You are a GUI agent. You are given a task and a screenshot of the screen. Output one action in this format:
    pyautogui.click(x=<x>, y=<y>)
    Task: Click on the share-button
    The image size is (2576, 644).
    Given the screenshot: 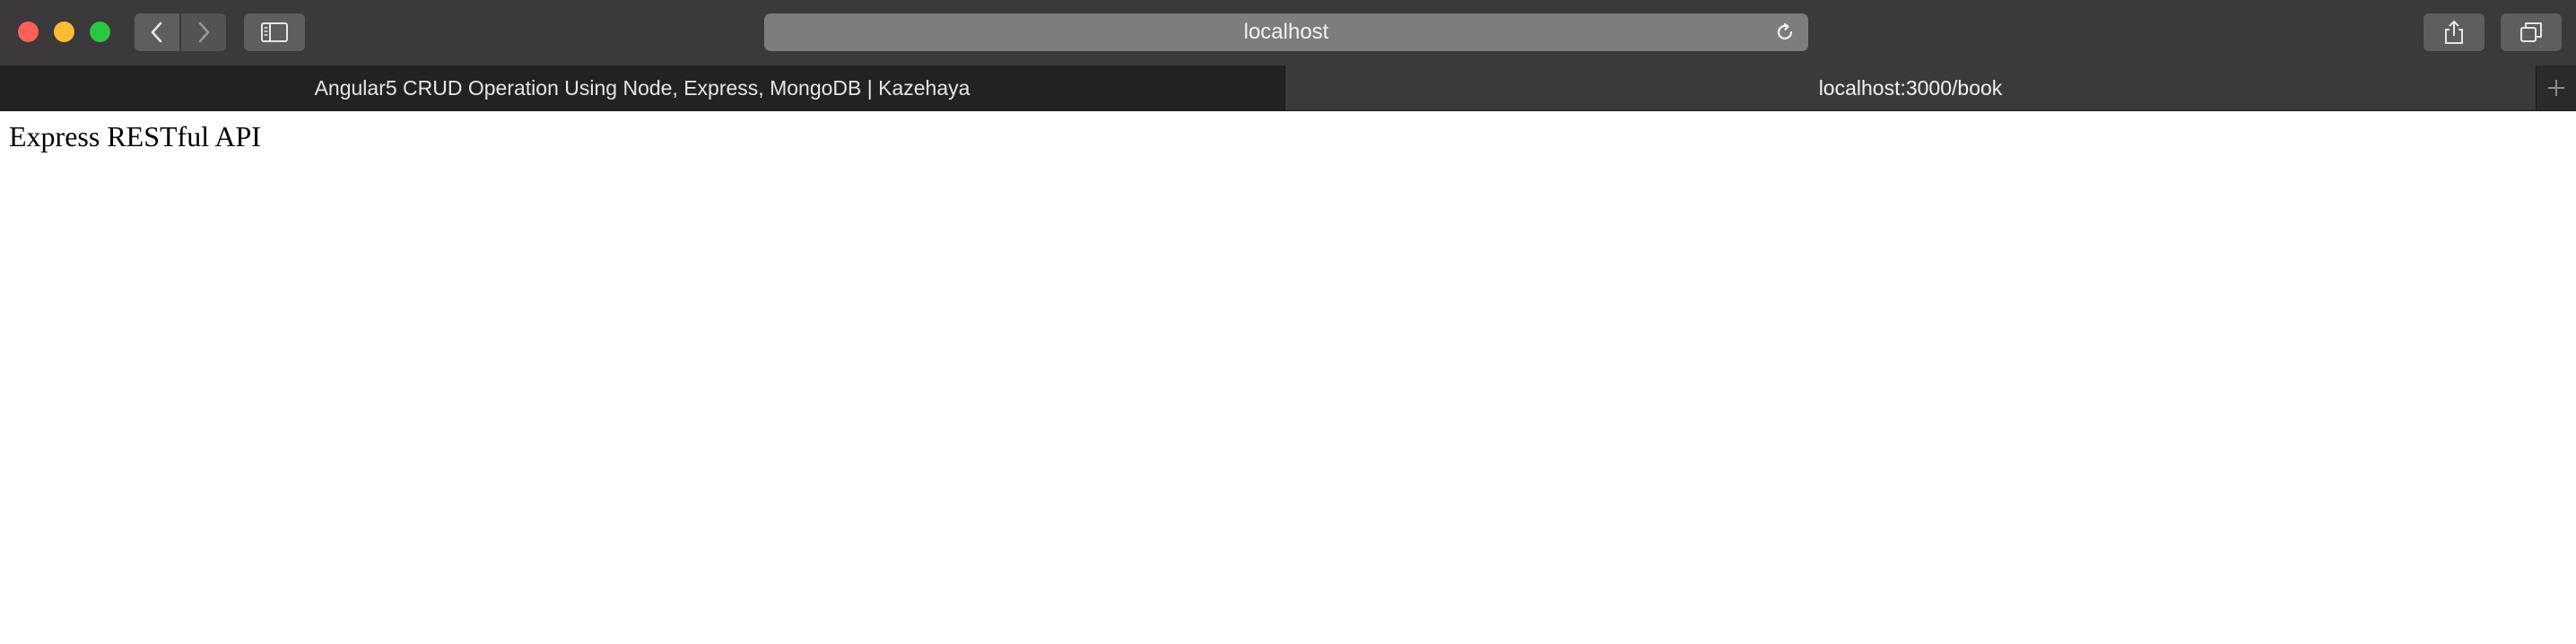 What is the action you would take?
    pyautogui.click(x=2454, y=32)
    